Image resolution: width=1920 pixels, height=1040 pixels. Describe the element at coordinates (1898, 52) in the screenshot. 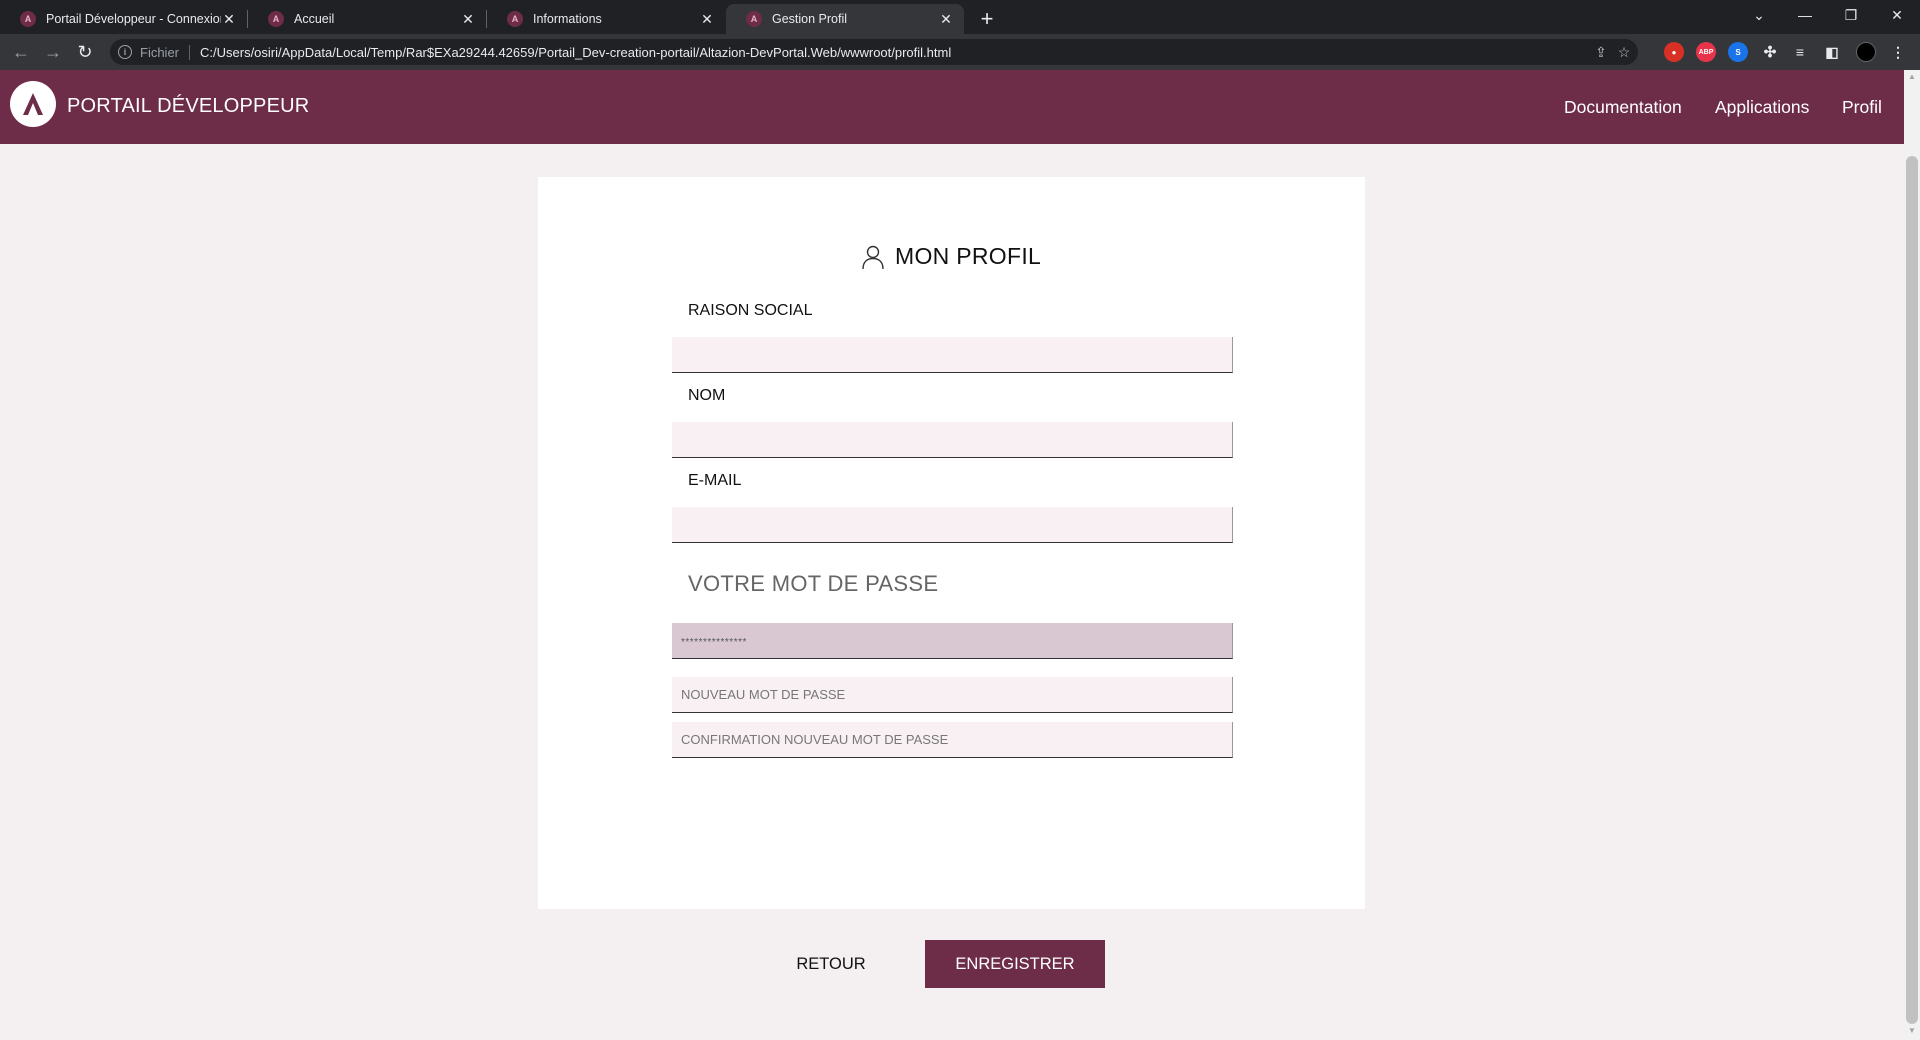

I see `kebab-menu-icon: ⋮` at that location.